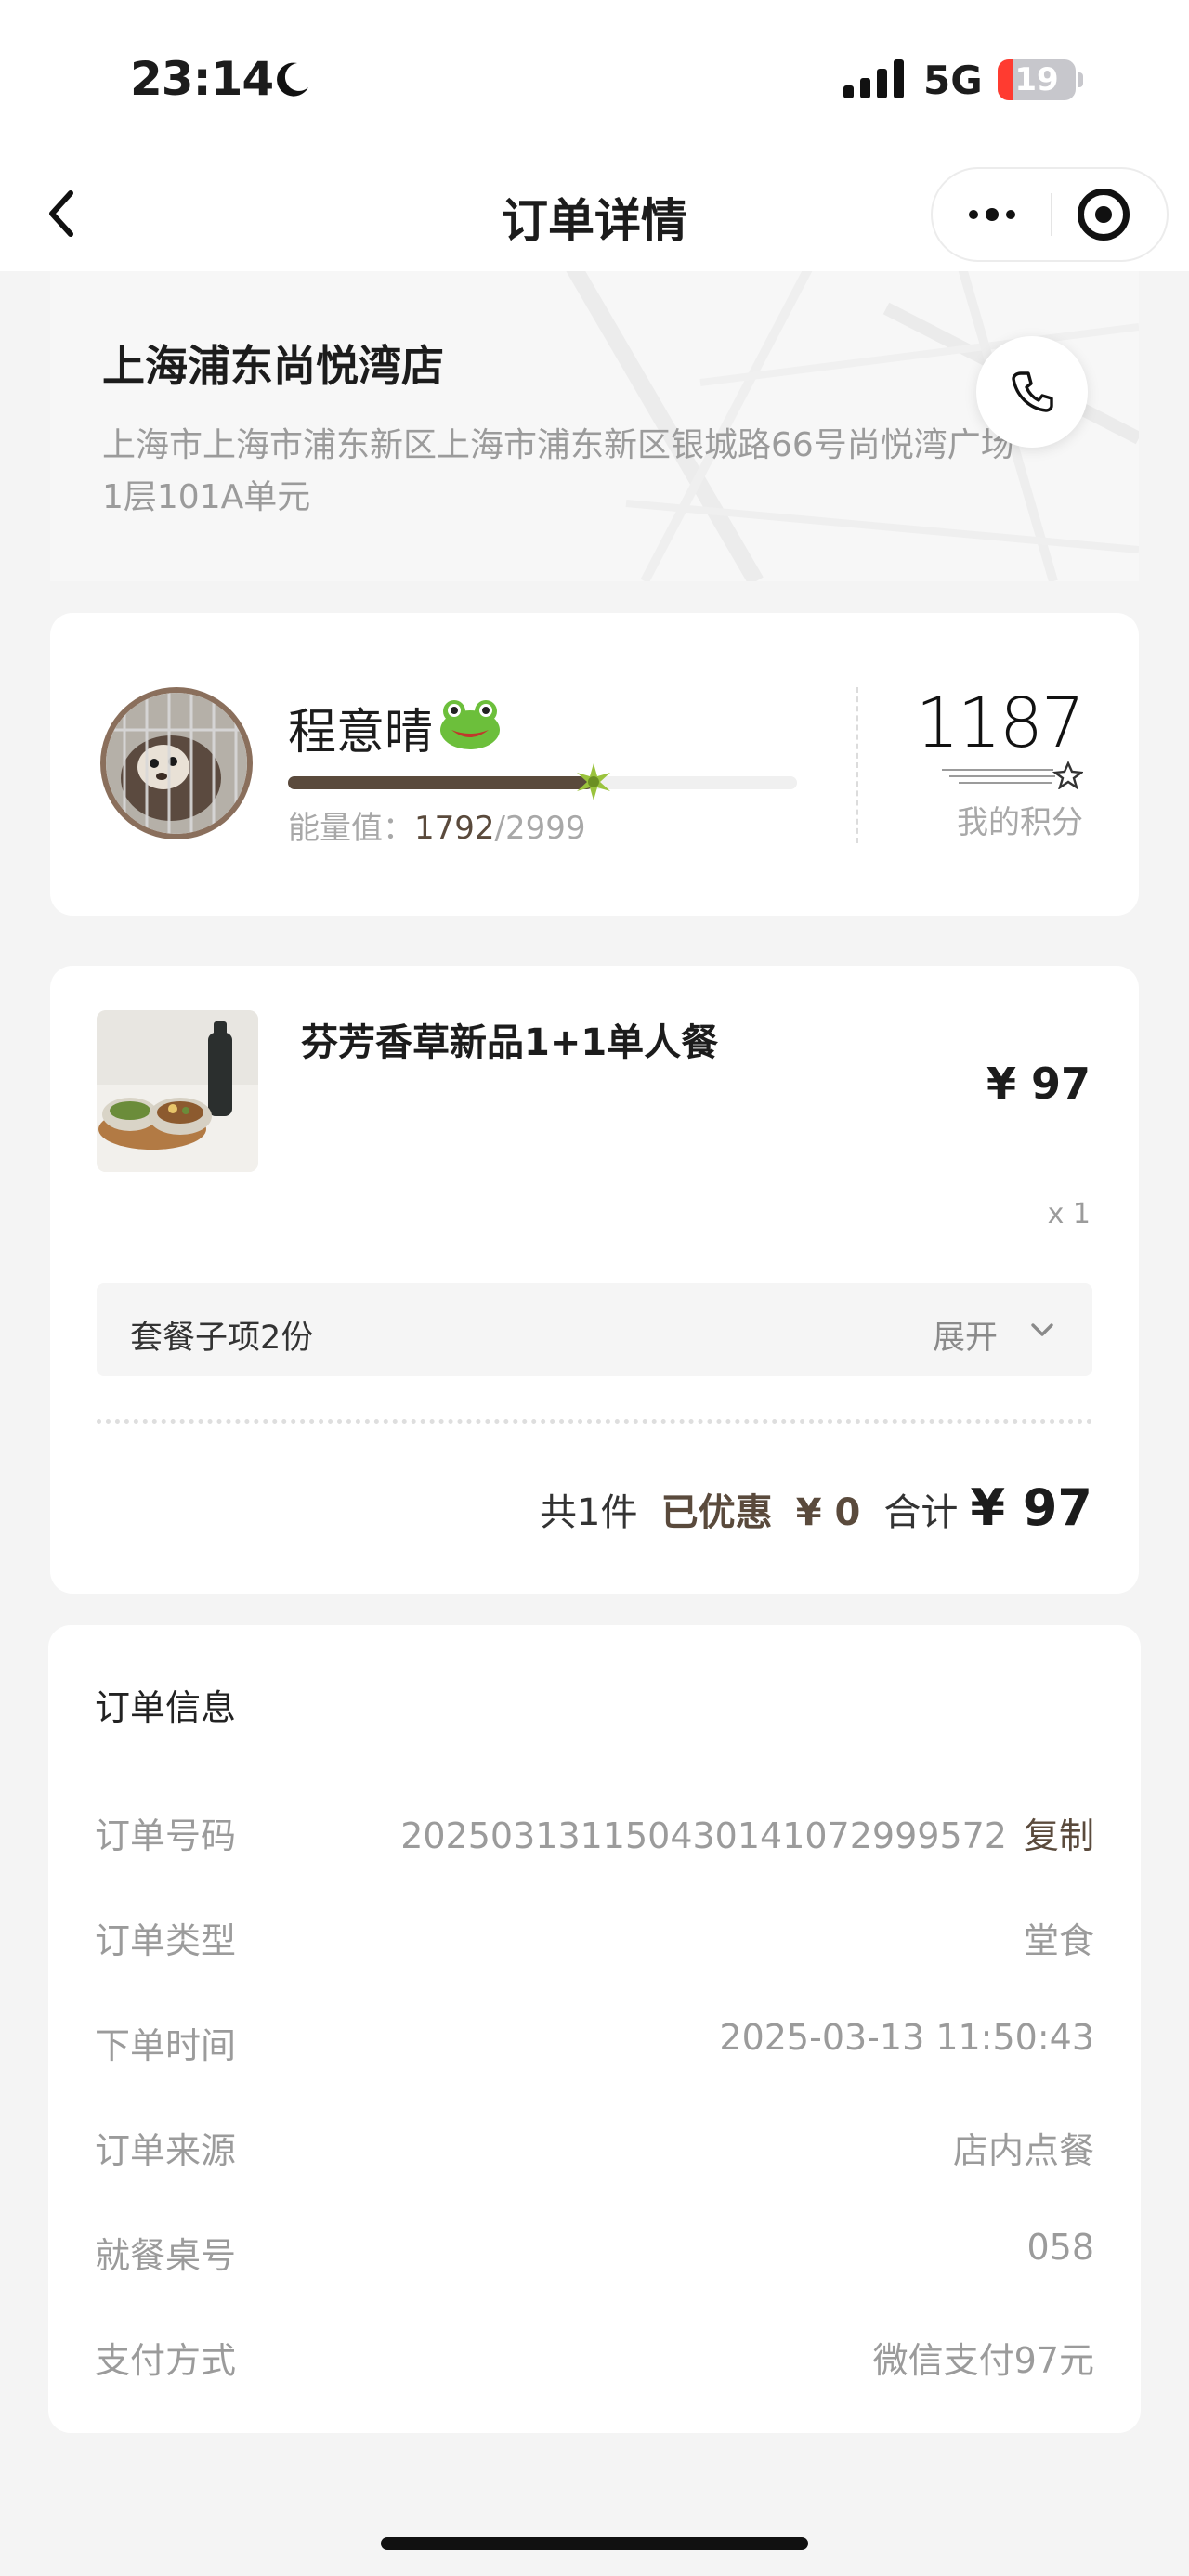 Image resolution: width=1189 pixels, height=2576 pixels. What do you see at coordinates (953, 81) in the screenshot?
I see `network-type: 5G` at bounding box center [953, 81].